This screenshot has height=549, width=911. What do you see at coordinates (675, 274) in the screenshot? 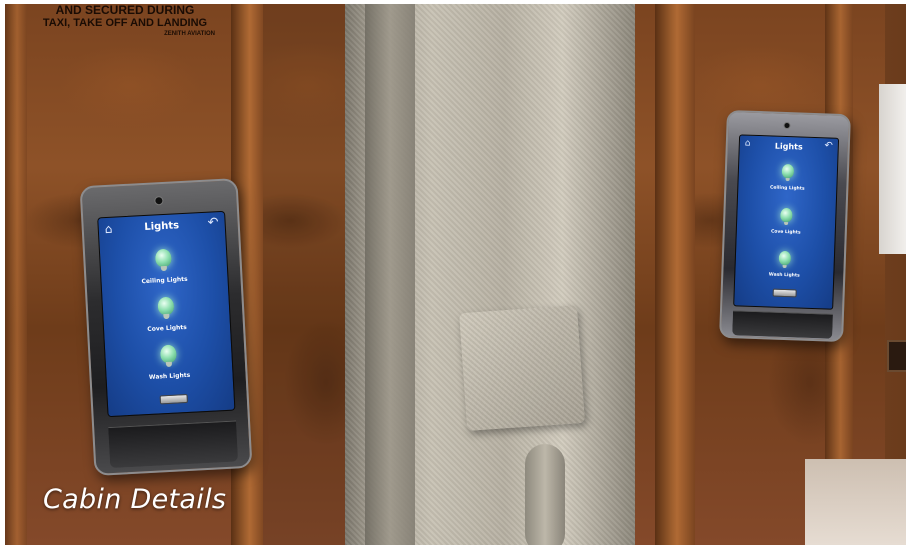
I see `wood-frame-right` at bounding box center [675, 274].